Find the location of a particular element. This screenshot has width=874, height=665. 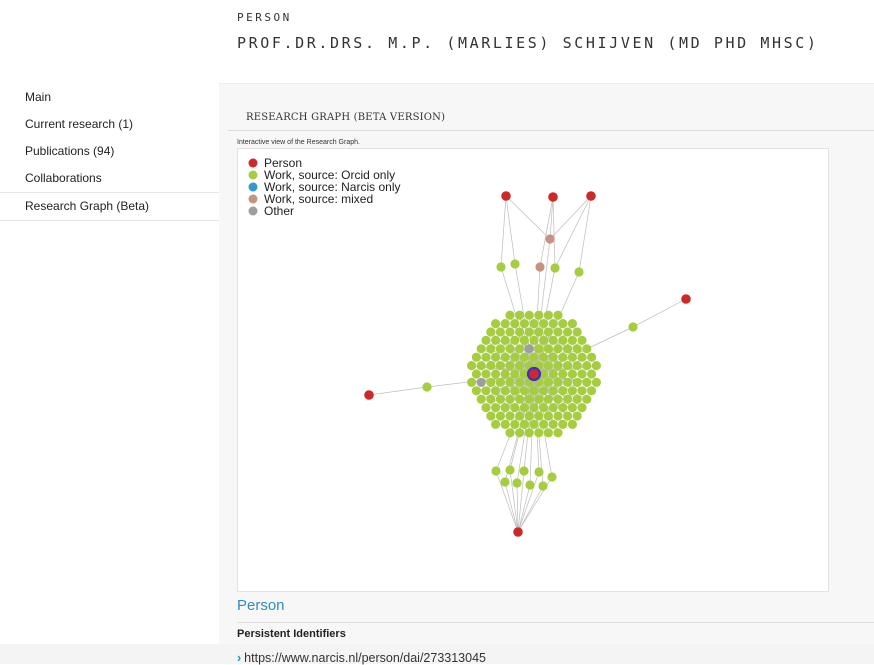

person-link: Person is located at coordinates (261, 605).